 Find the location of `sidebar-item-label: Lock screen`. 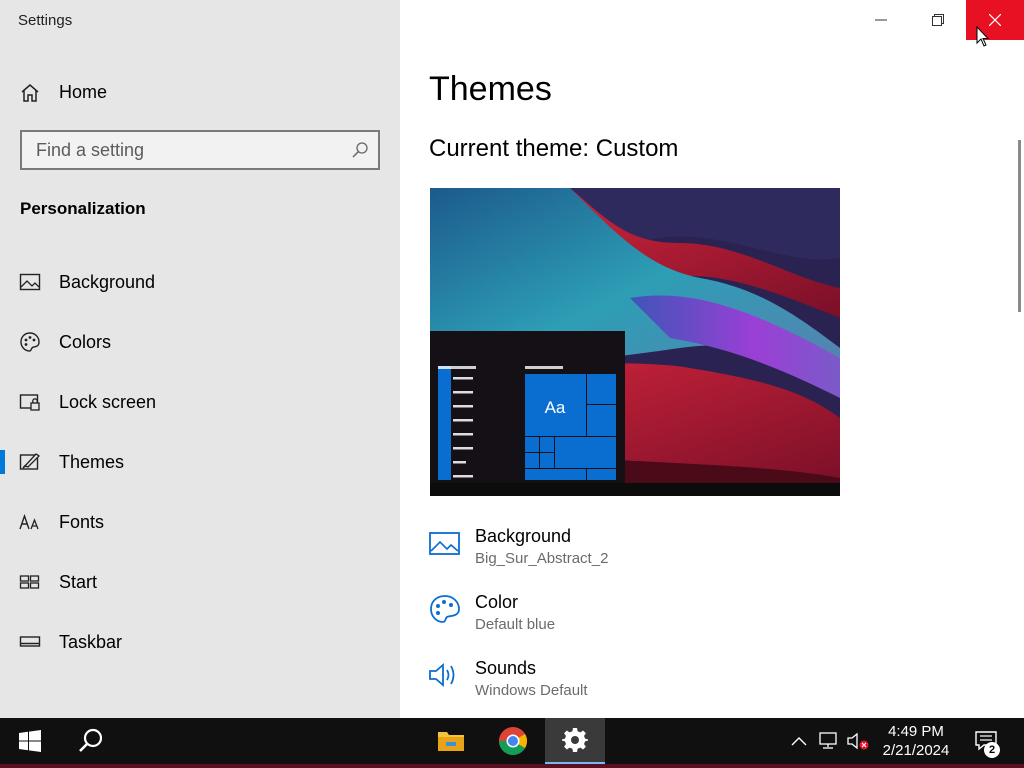

sidebar-item-label: Lock screen is located at coordinates (108, 402).